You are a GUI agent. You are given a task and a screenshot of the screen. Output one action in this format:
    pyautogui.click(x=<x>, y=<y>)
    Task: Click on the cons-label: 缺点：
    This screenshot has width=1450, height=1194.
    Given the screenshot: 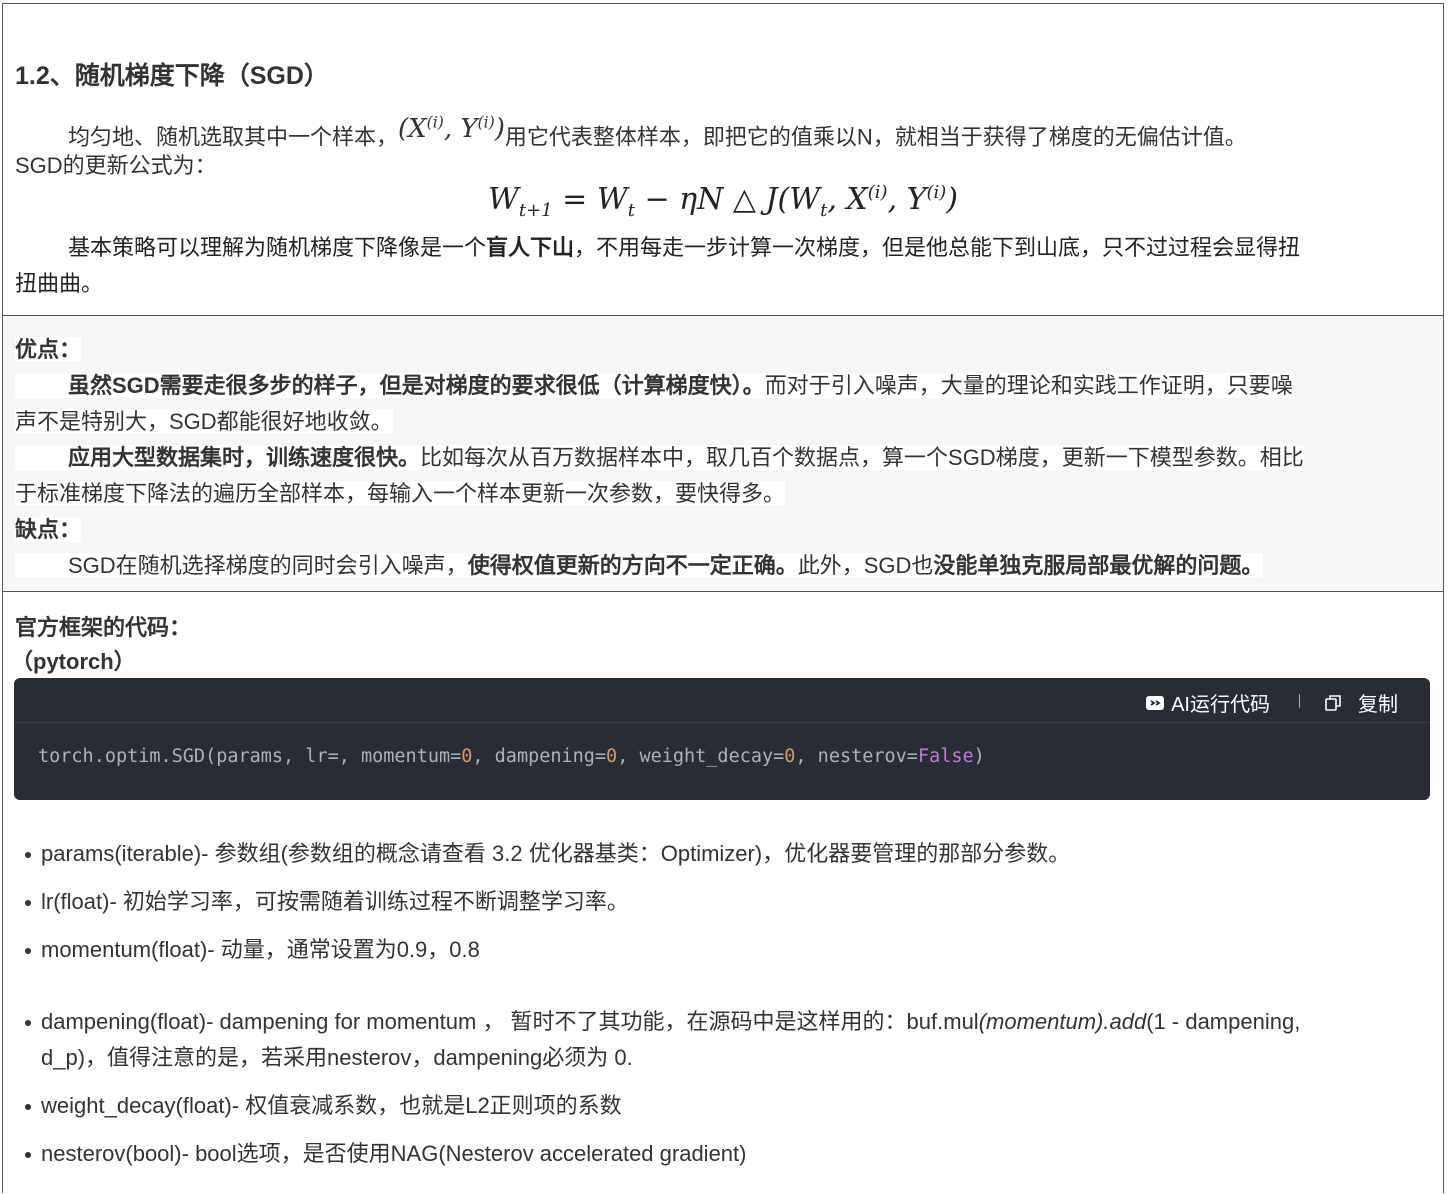 What is the action you would take?
    pyautogui.click(x=48, y=529)
    